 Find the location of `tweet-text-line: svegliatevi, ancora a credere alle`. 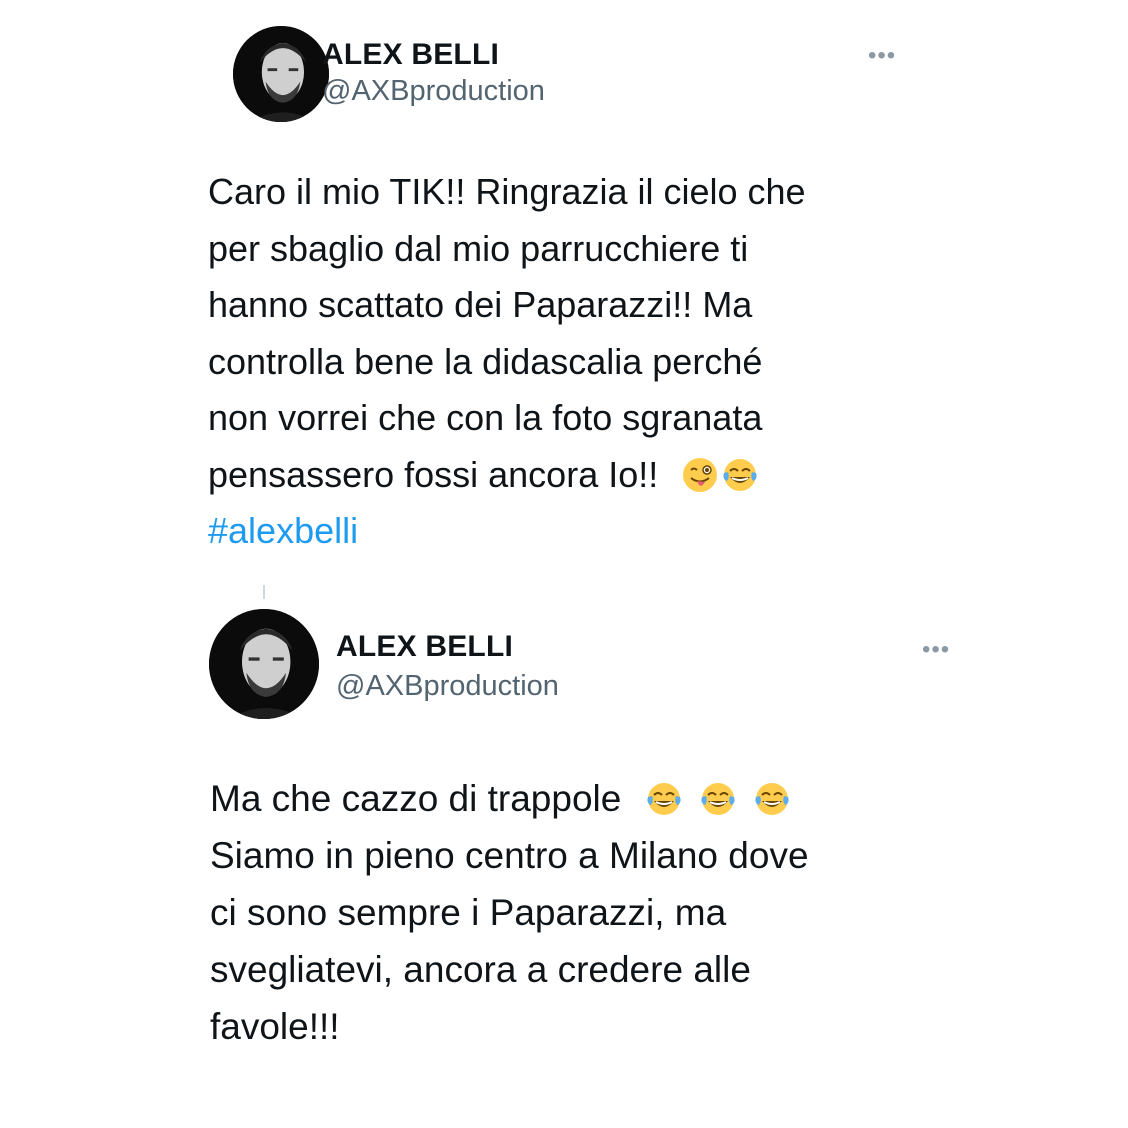

tweet-text-line: svegliatevi, ancora a credere alle is located at coordinates (480, 969).